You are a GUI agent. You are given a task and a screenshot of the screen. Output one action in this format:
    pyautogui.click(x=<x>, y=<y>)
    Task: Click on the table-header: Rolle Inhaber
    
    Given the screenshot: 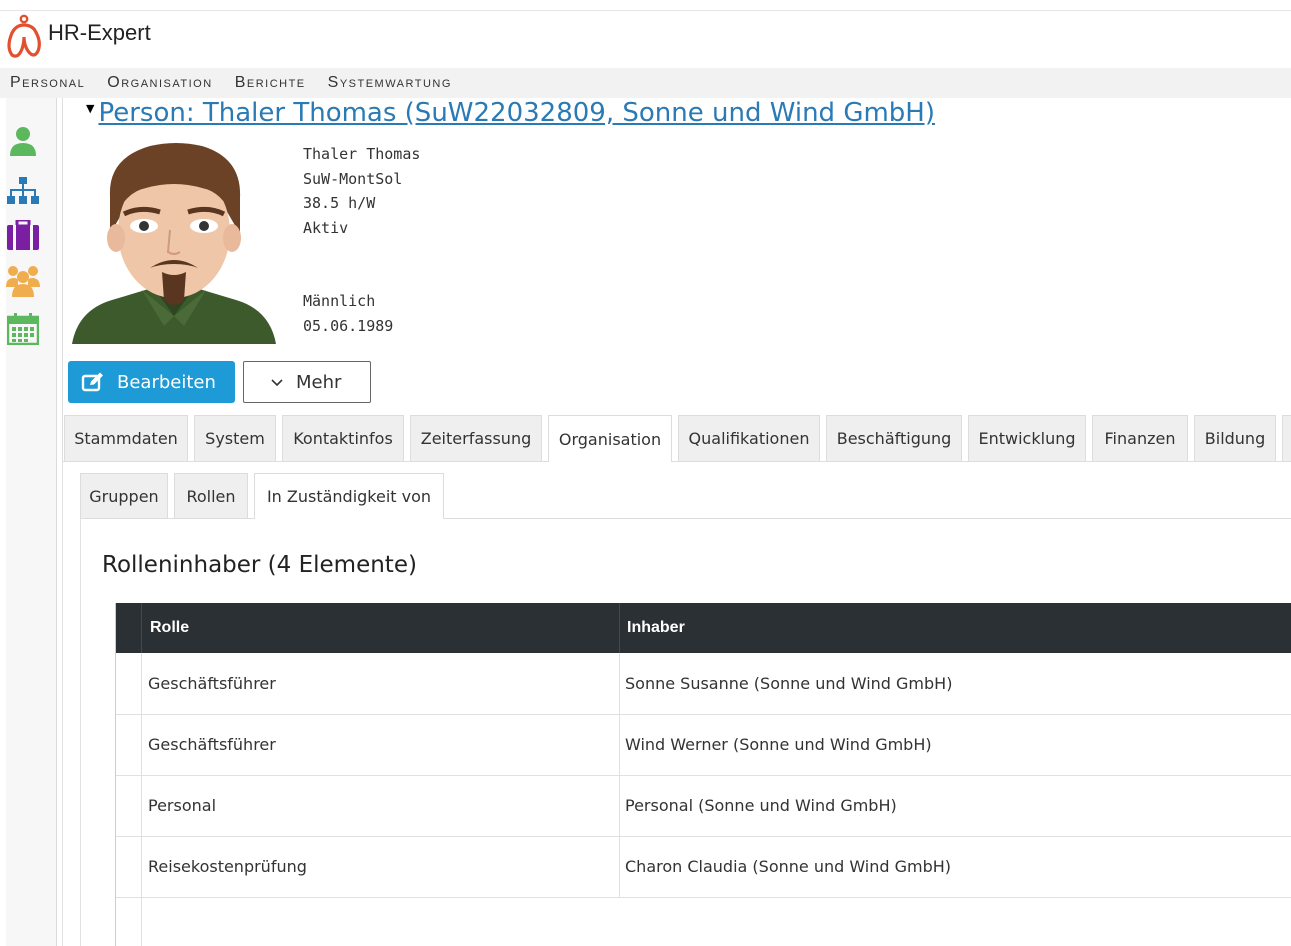 What is the action you would take?
    pyautogui.click(x=703, y=628)
    